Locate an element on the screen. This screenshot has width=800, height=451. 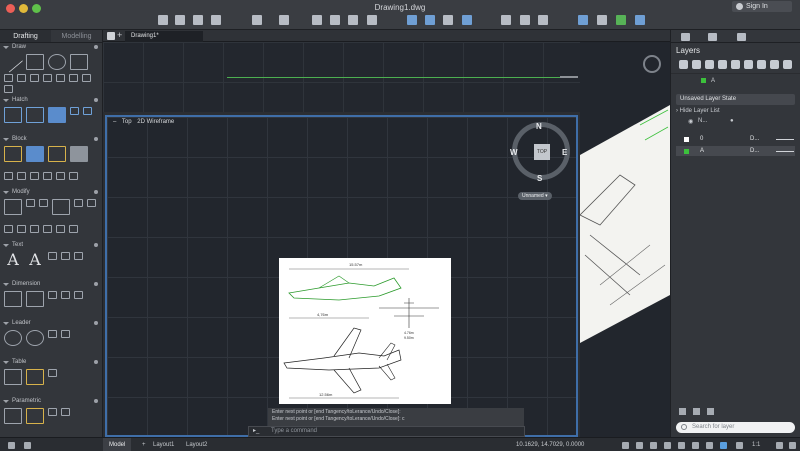
layer-settings-icon is located at coordinates (710, 411).